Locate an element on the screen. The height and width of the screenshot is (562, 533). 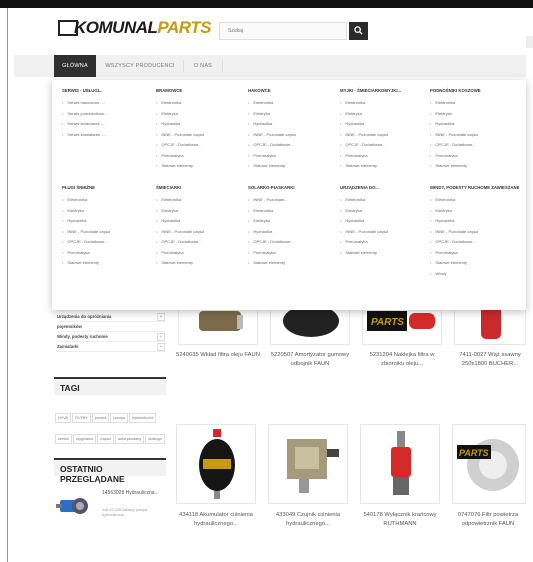
tag-link: hydrauliczna is located at coordinates (143, 418).